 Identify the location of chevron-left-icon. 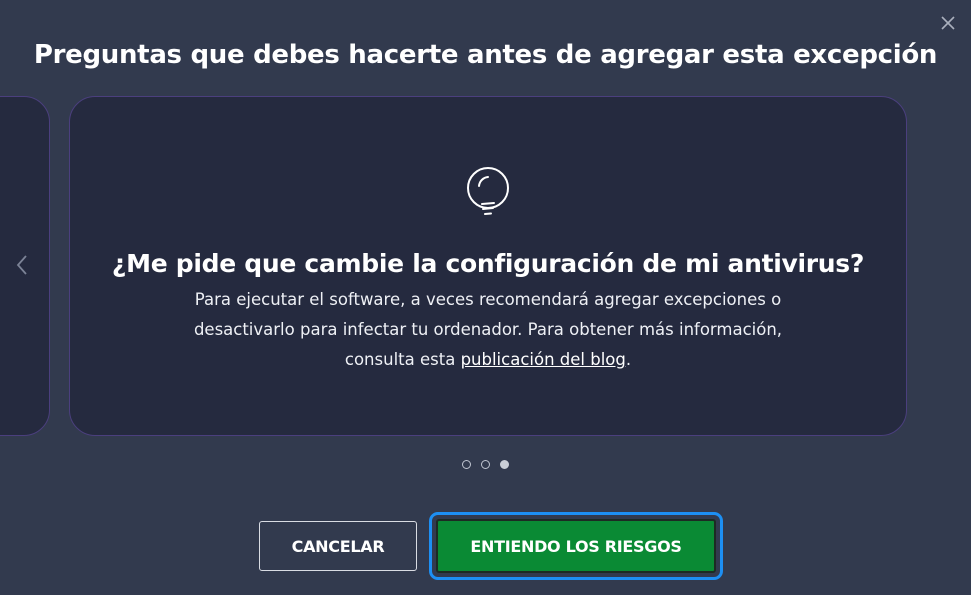
(21, 265).